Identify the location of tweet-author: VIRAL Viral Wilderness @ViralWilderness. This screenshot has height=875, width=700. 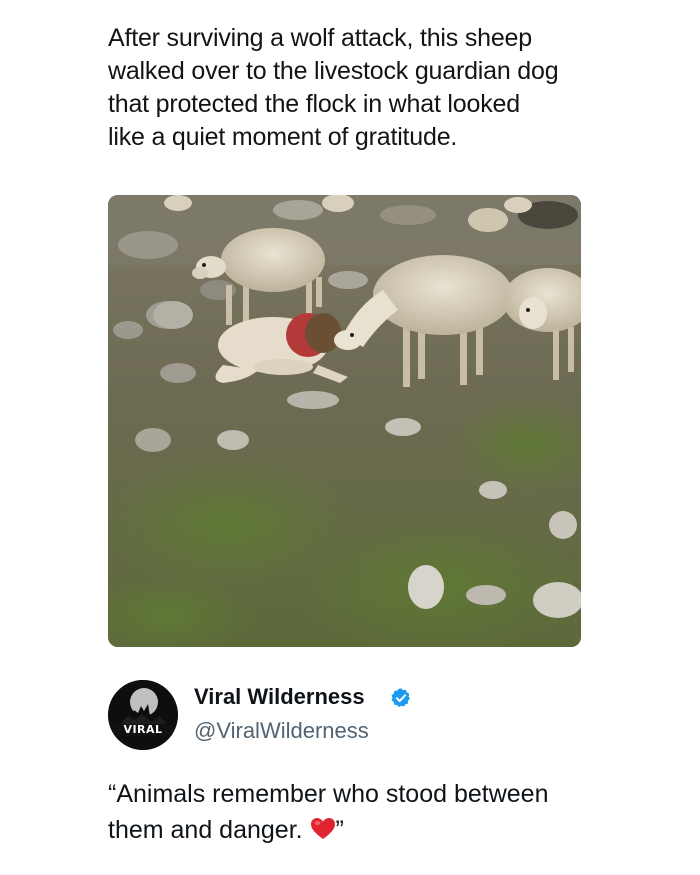
(348, 718).